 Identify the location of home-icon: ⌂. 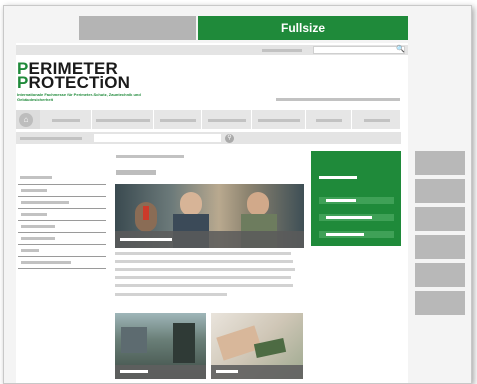
(26, 120).